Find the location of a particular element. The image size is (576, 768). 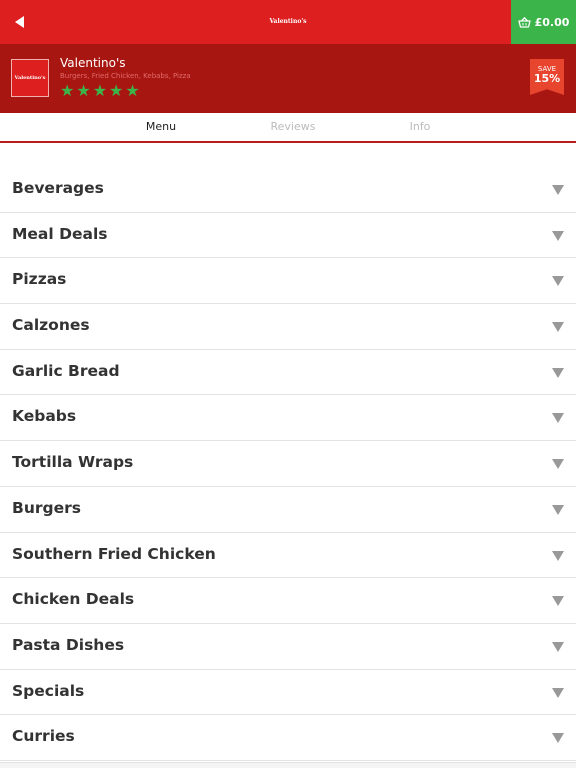

basket-icon is located at coordinates (524, 22).